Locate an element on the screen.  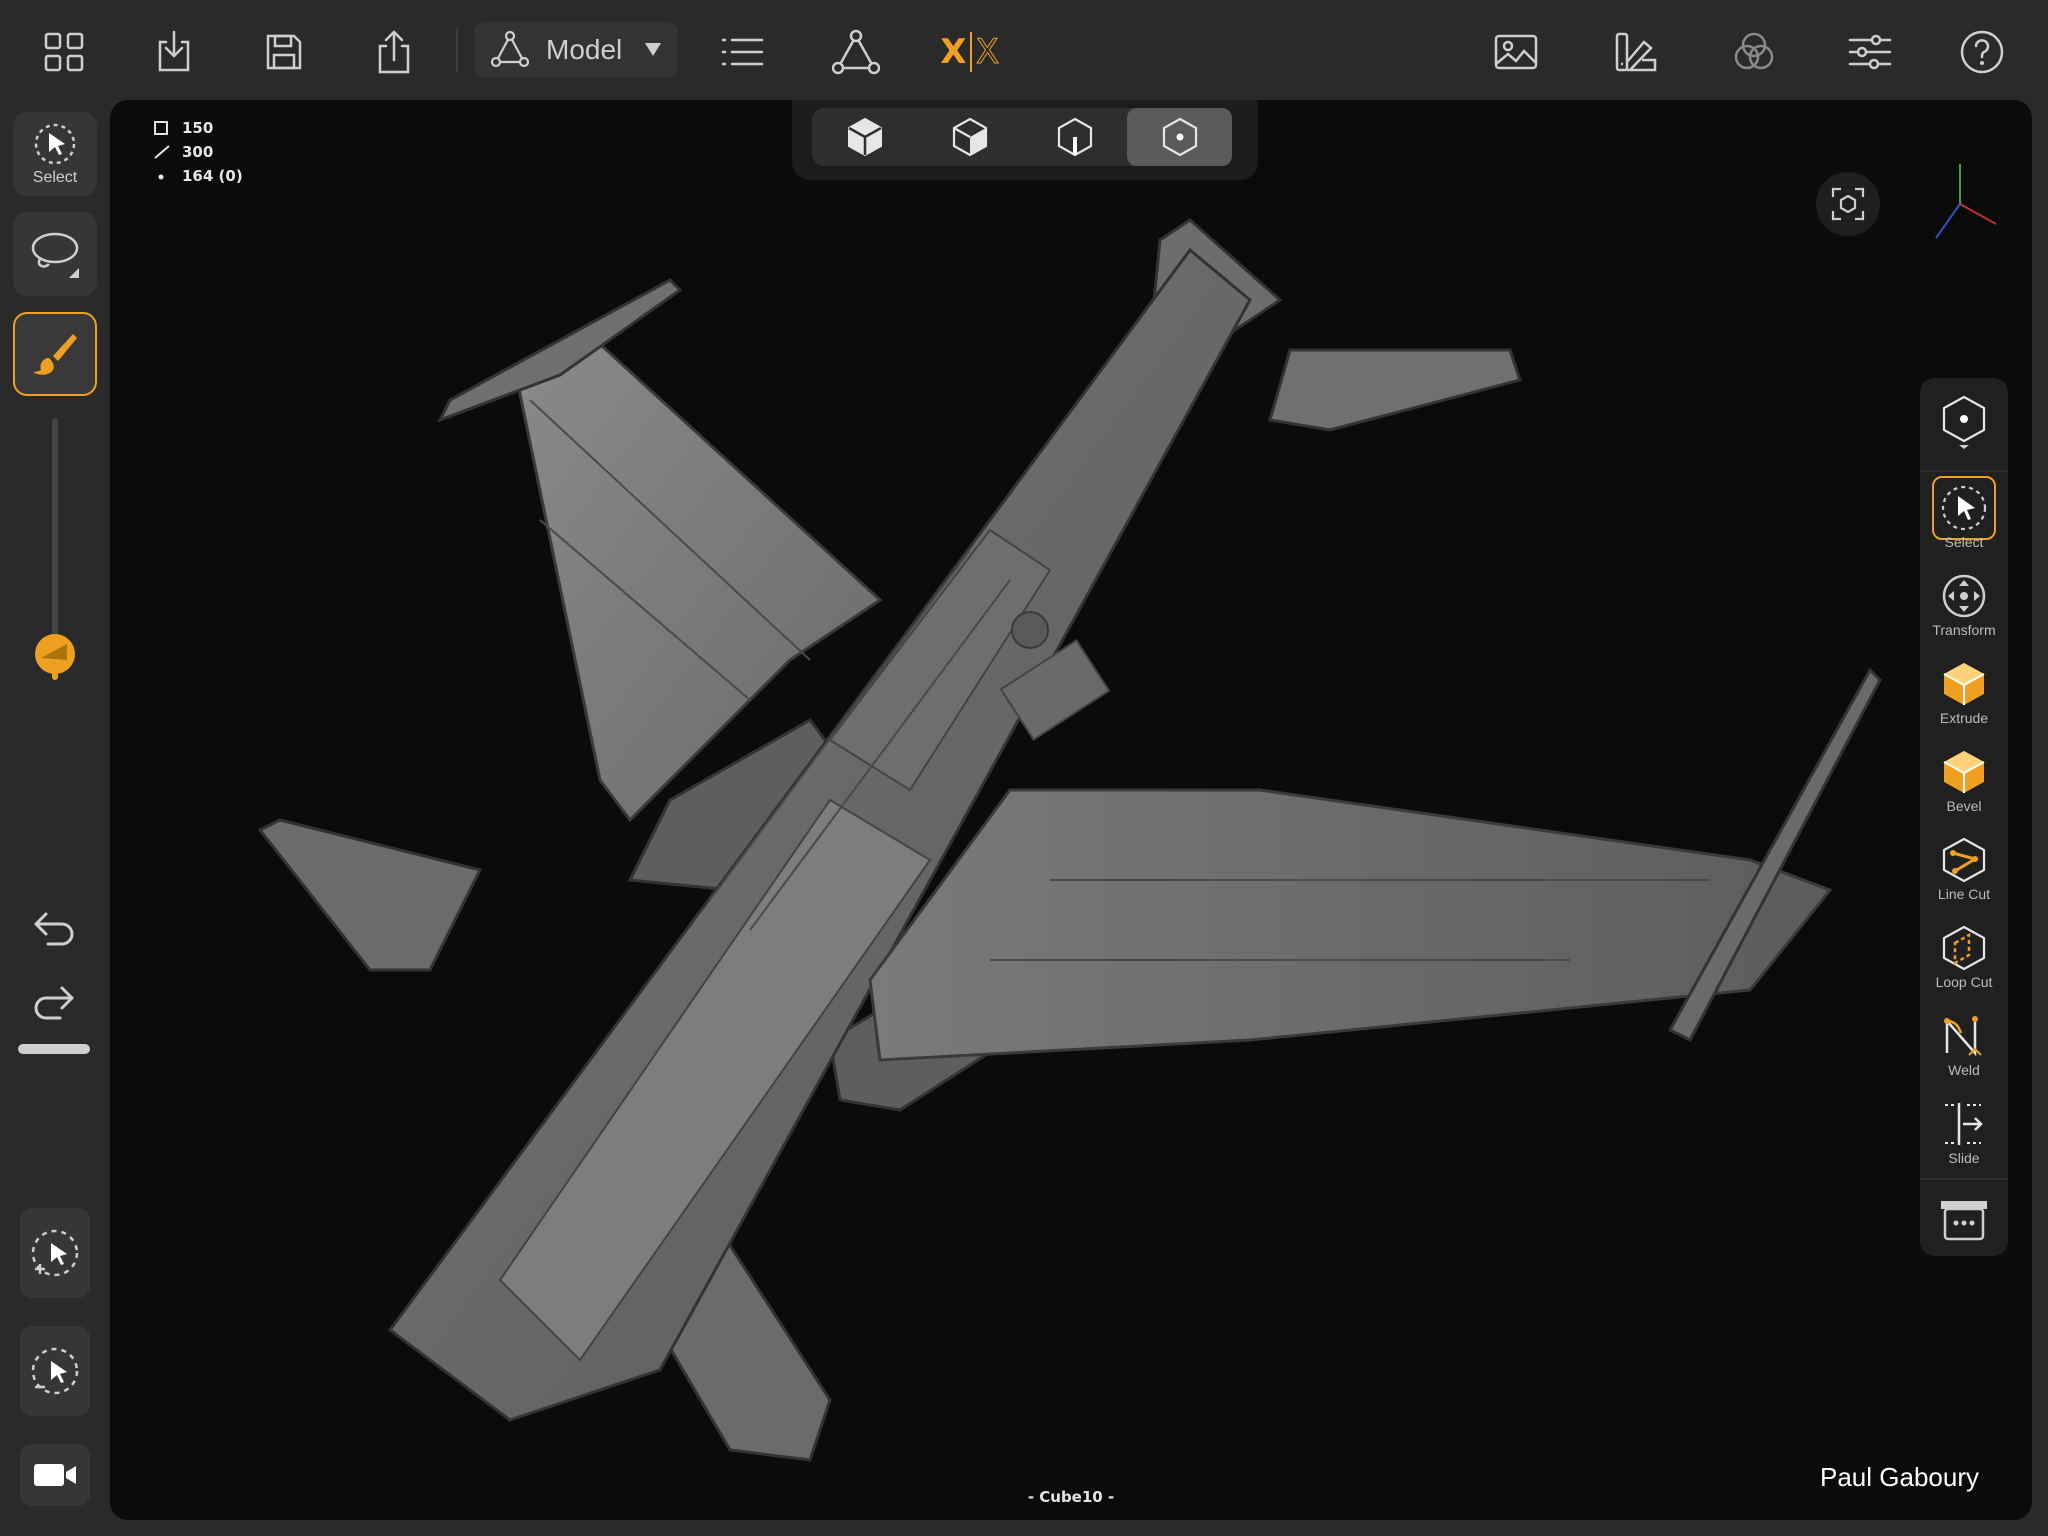
download-icon is located at coordinates (174, 51).